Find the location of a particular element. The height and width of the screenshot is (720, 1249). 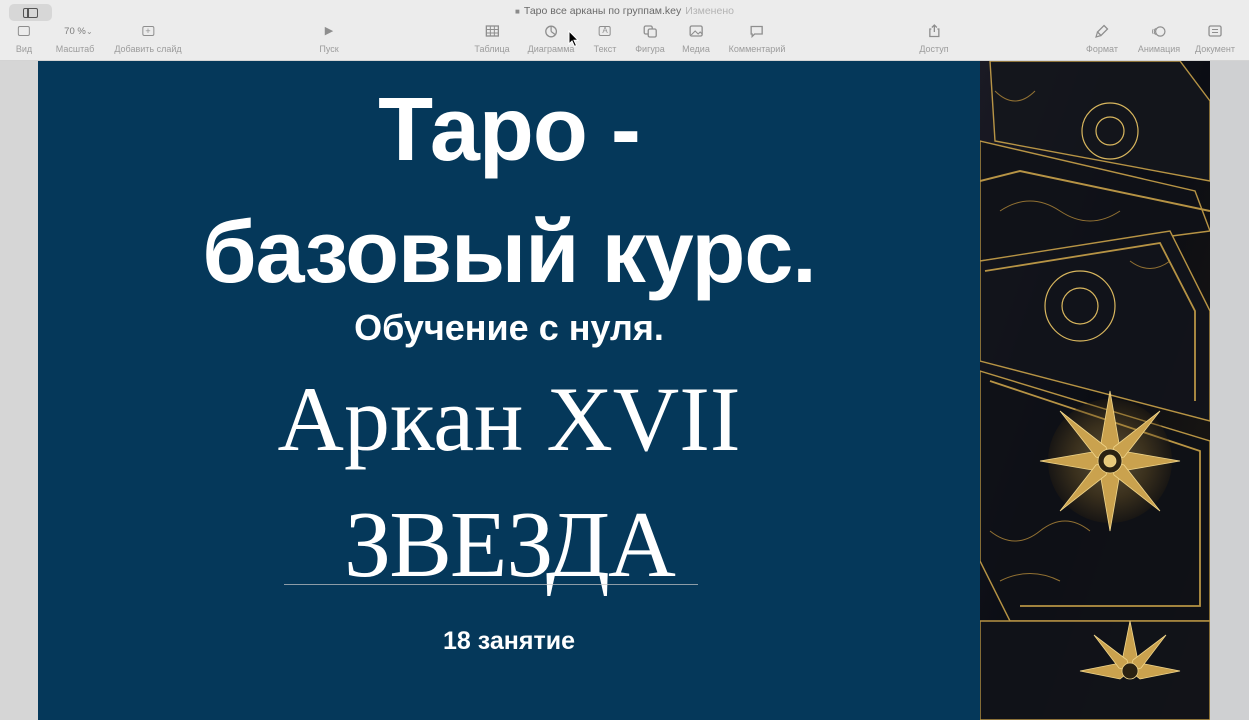

chart-icon is located at coordinates (551, 31).